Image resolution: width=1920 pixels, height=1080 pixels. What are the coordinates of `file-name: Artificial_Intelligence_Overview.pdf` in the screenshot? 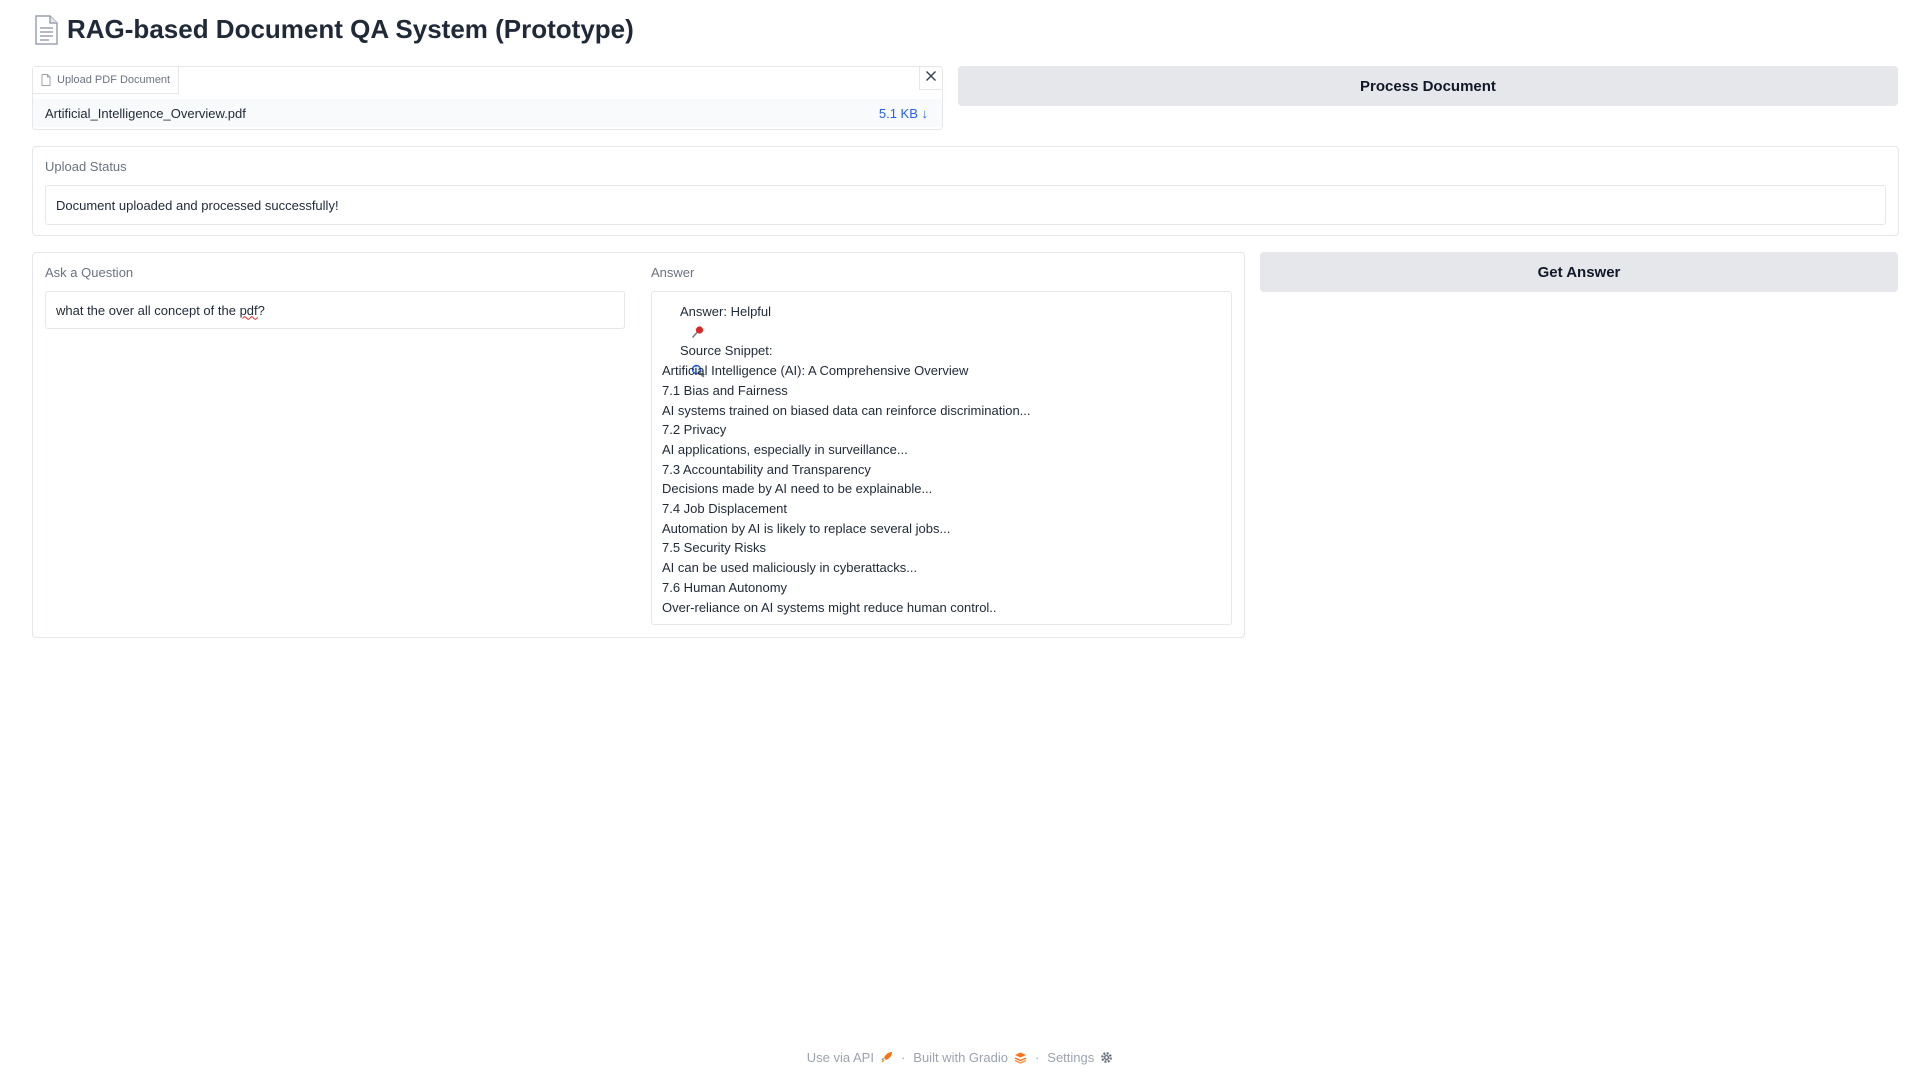 It's located at (145, 113).